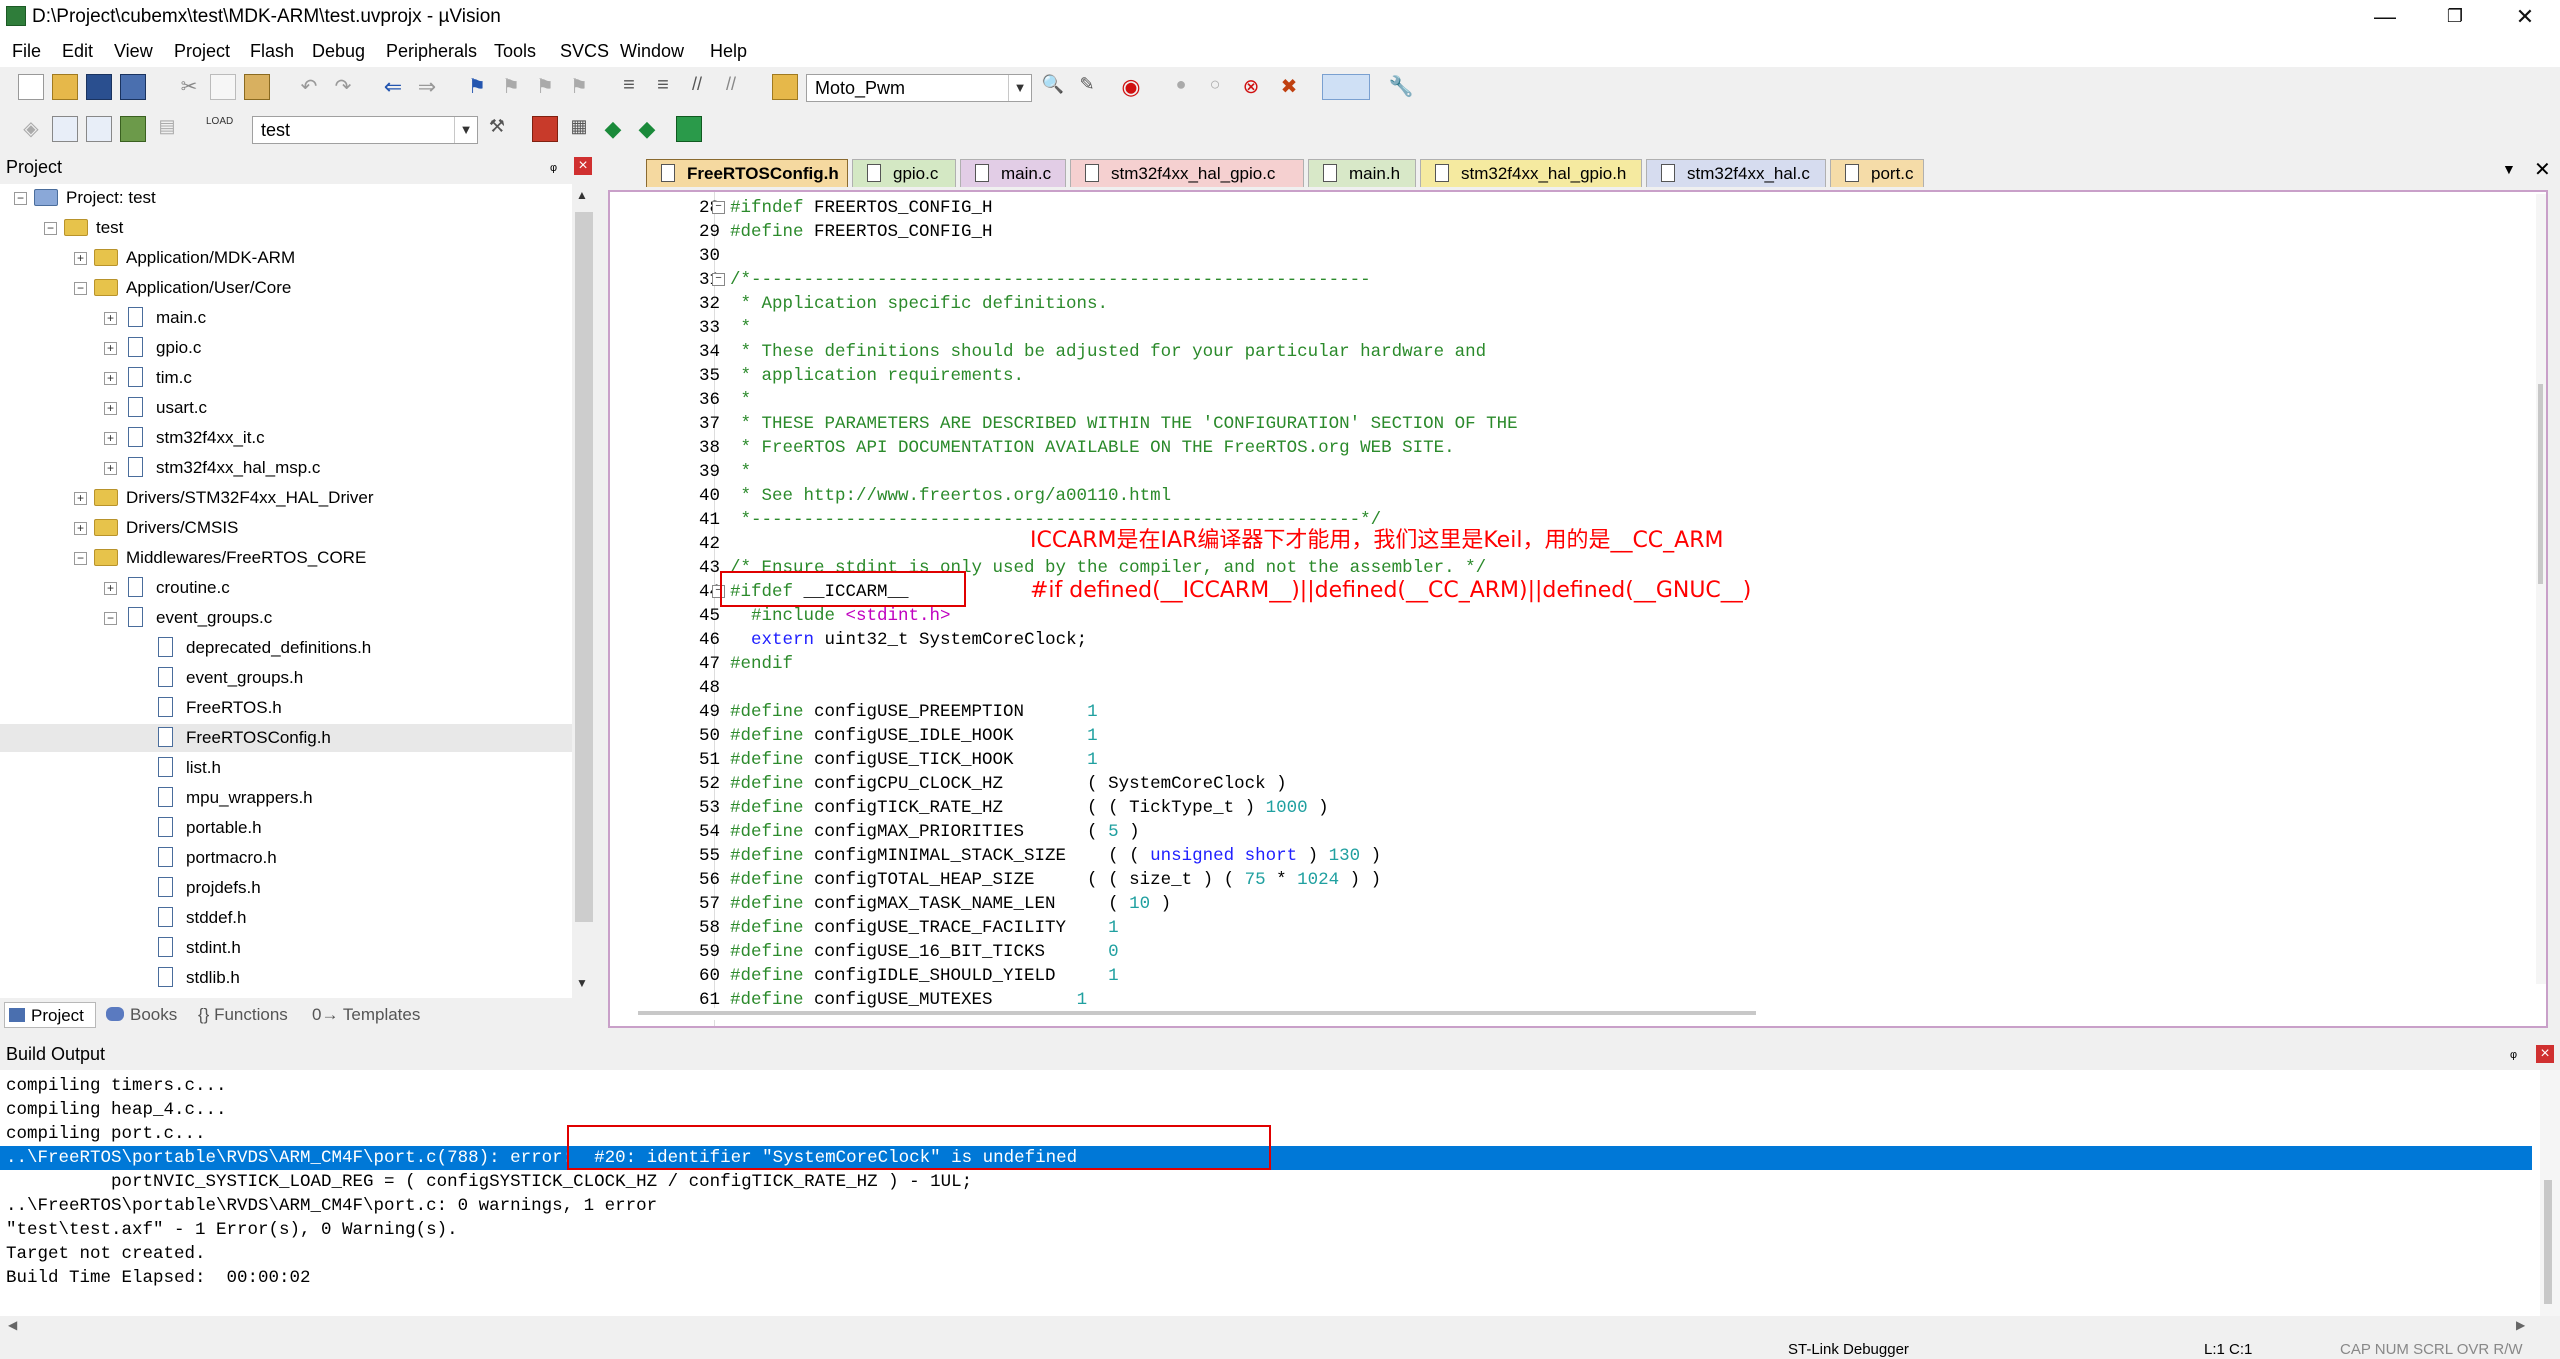 This screenshot has height=1359, width=2560. Describe the element at coordinates (286, 438) in the screenshot. I see `tree-item: + stm32f4xx_it.c` at that location.